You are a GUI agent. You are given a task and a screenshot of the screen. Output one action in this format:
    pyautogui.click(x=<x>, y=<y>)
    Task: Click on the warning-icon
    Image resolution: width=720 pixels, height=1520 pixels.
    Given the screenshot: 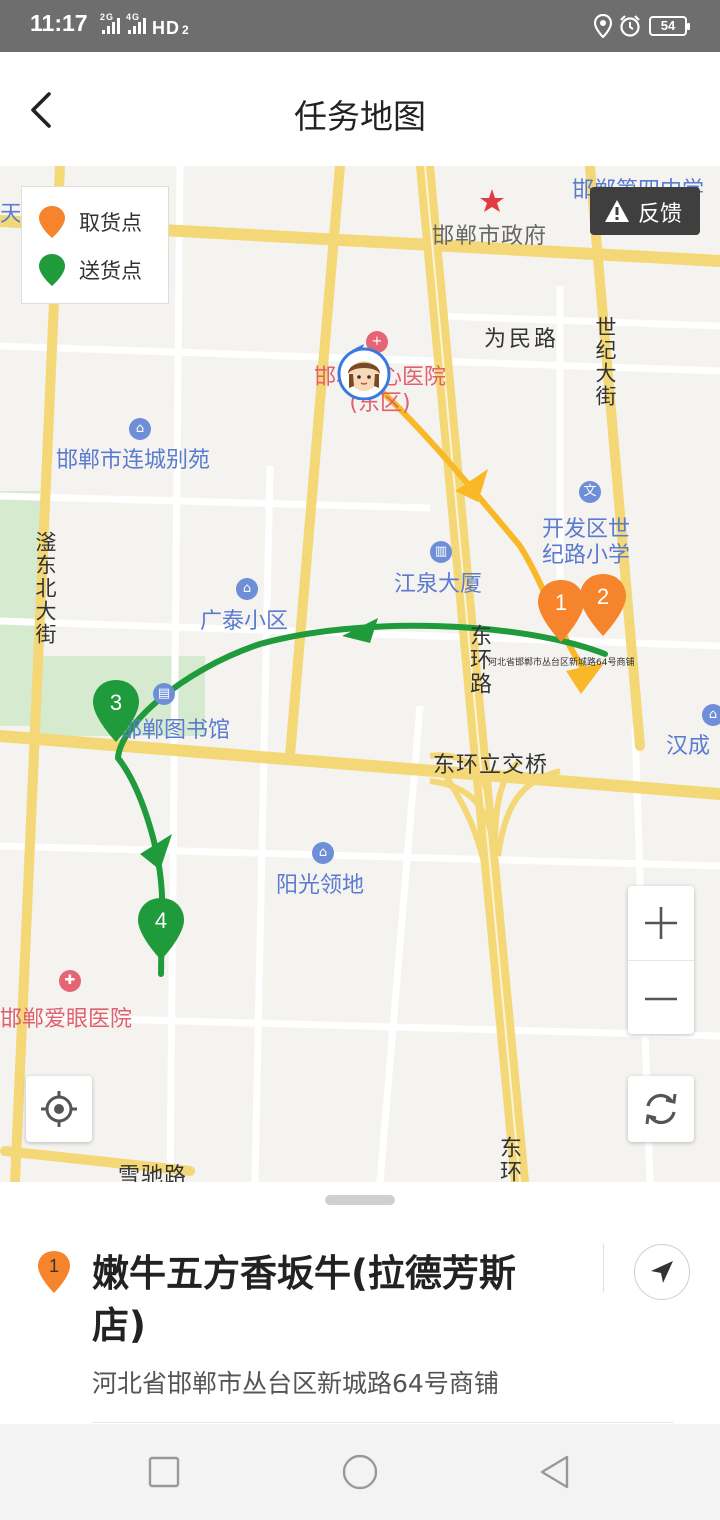 What is the action you would take?
    pyautogui.click(x=617, y=211)
    